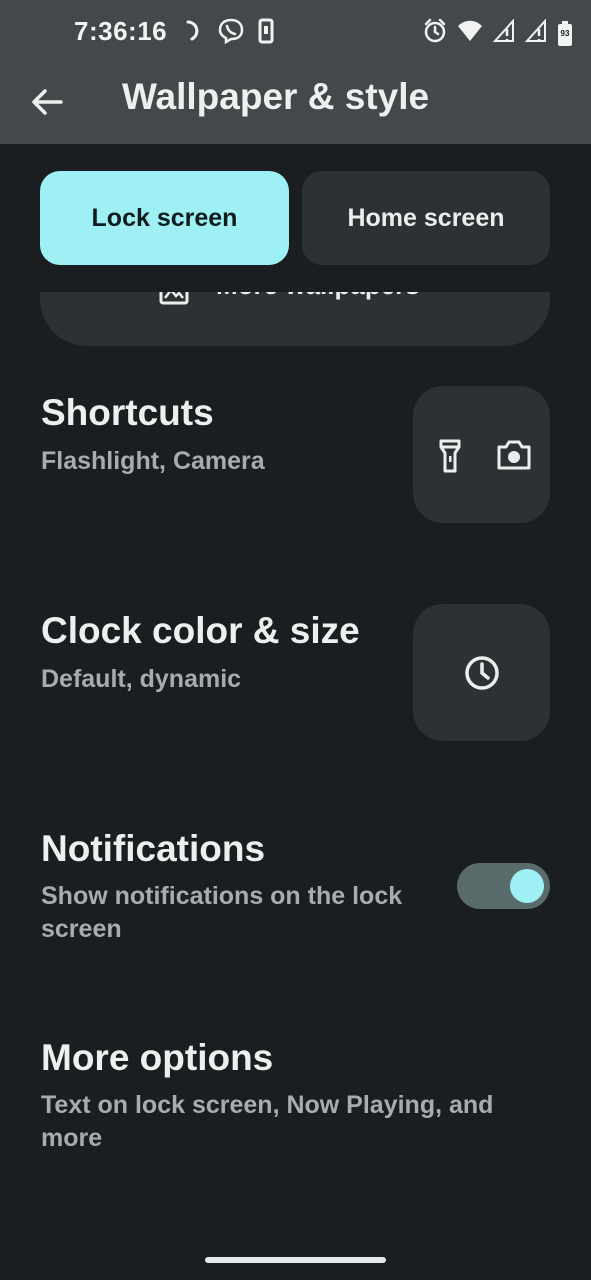  Describe the element at coordinates (153, 461) in the screenshot. I see `shortcuts-subtitle: Flashlight, Camera` at that location.